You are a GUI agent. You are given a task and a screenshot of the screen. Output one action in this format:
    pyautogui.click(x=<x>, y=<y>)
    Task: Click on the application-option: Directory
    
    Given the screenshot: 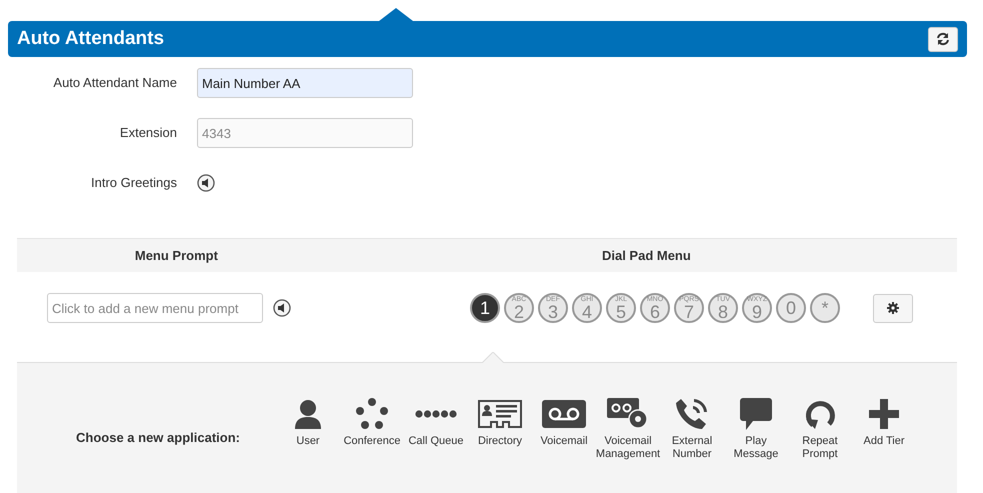 What is the action you would take?
    pyautogui.click(x=500, y=422)
    